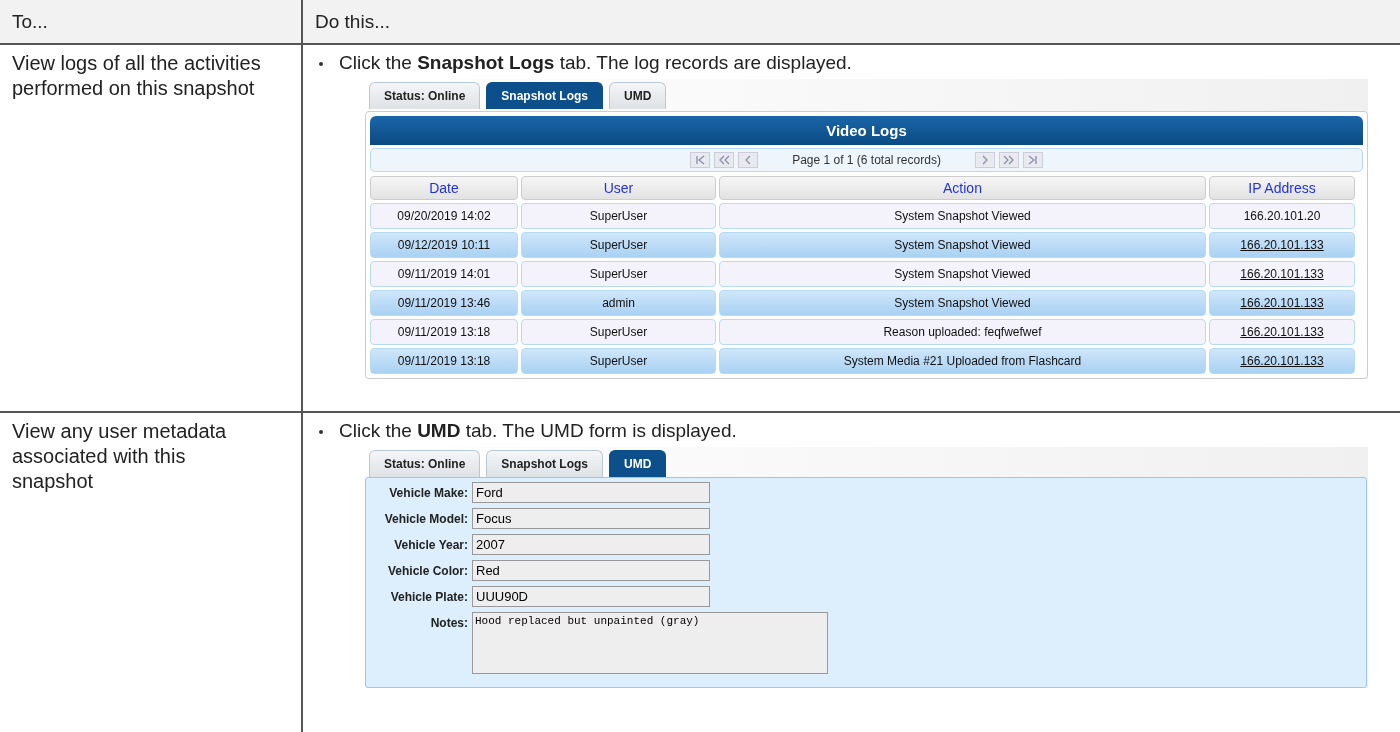  I want to click on table-cell: System Media #21 Uploaded from Flashcard, so click(962, 361).